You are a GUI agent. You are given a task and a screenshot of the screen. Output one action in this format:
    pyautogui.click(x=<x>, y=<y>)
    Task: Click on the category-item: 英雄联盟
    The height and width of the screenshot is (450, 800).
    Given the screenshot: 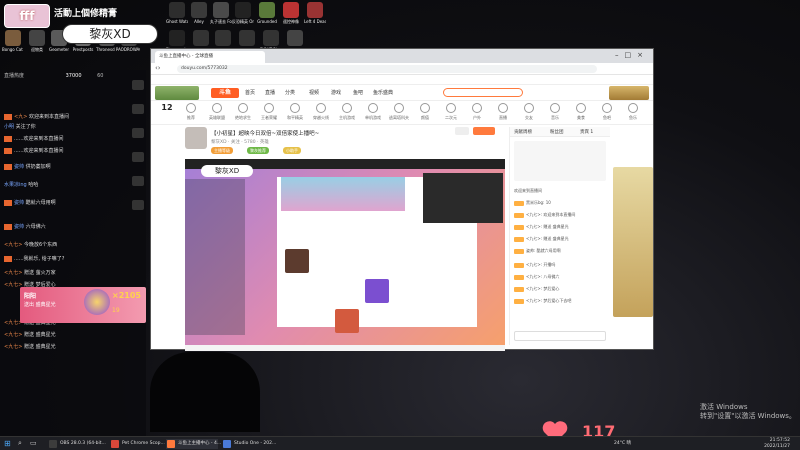 What is the action you would take?
    pyautogui.click(x=217, y=112)
    